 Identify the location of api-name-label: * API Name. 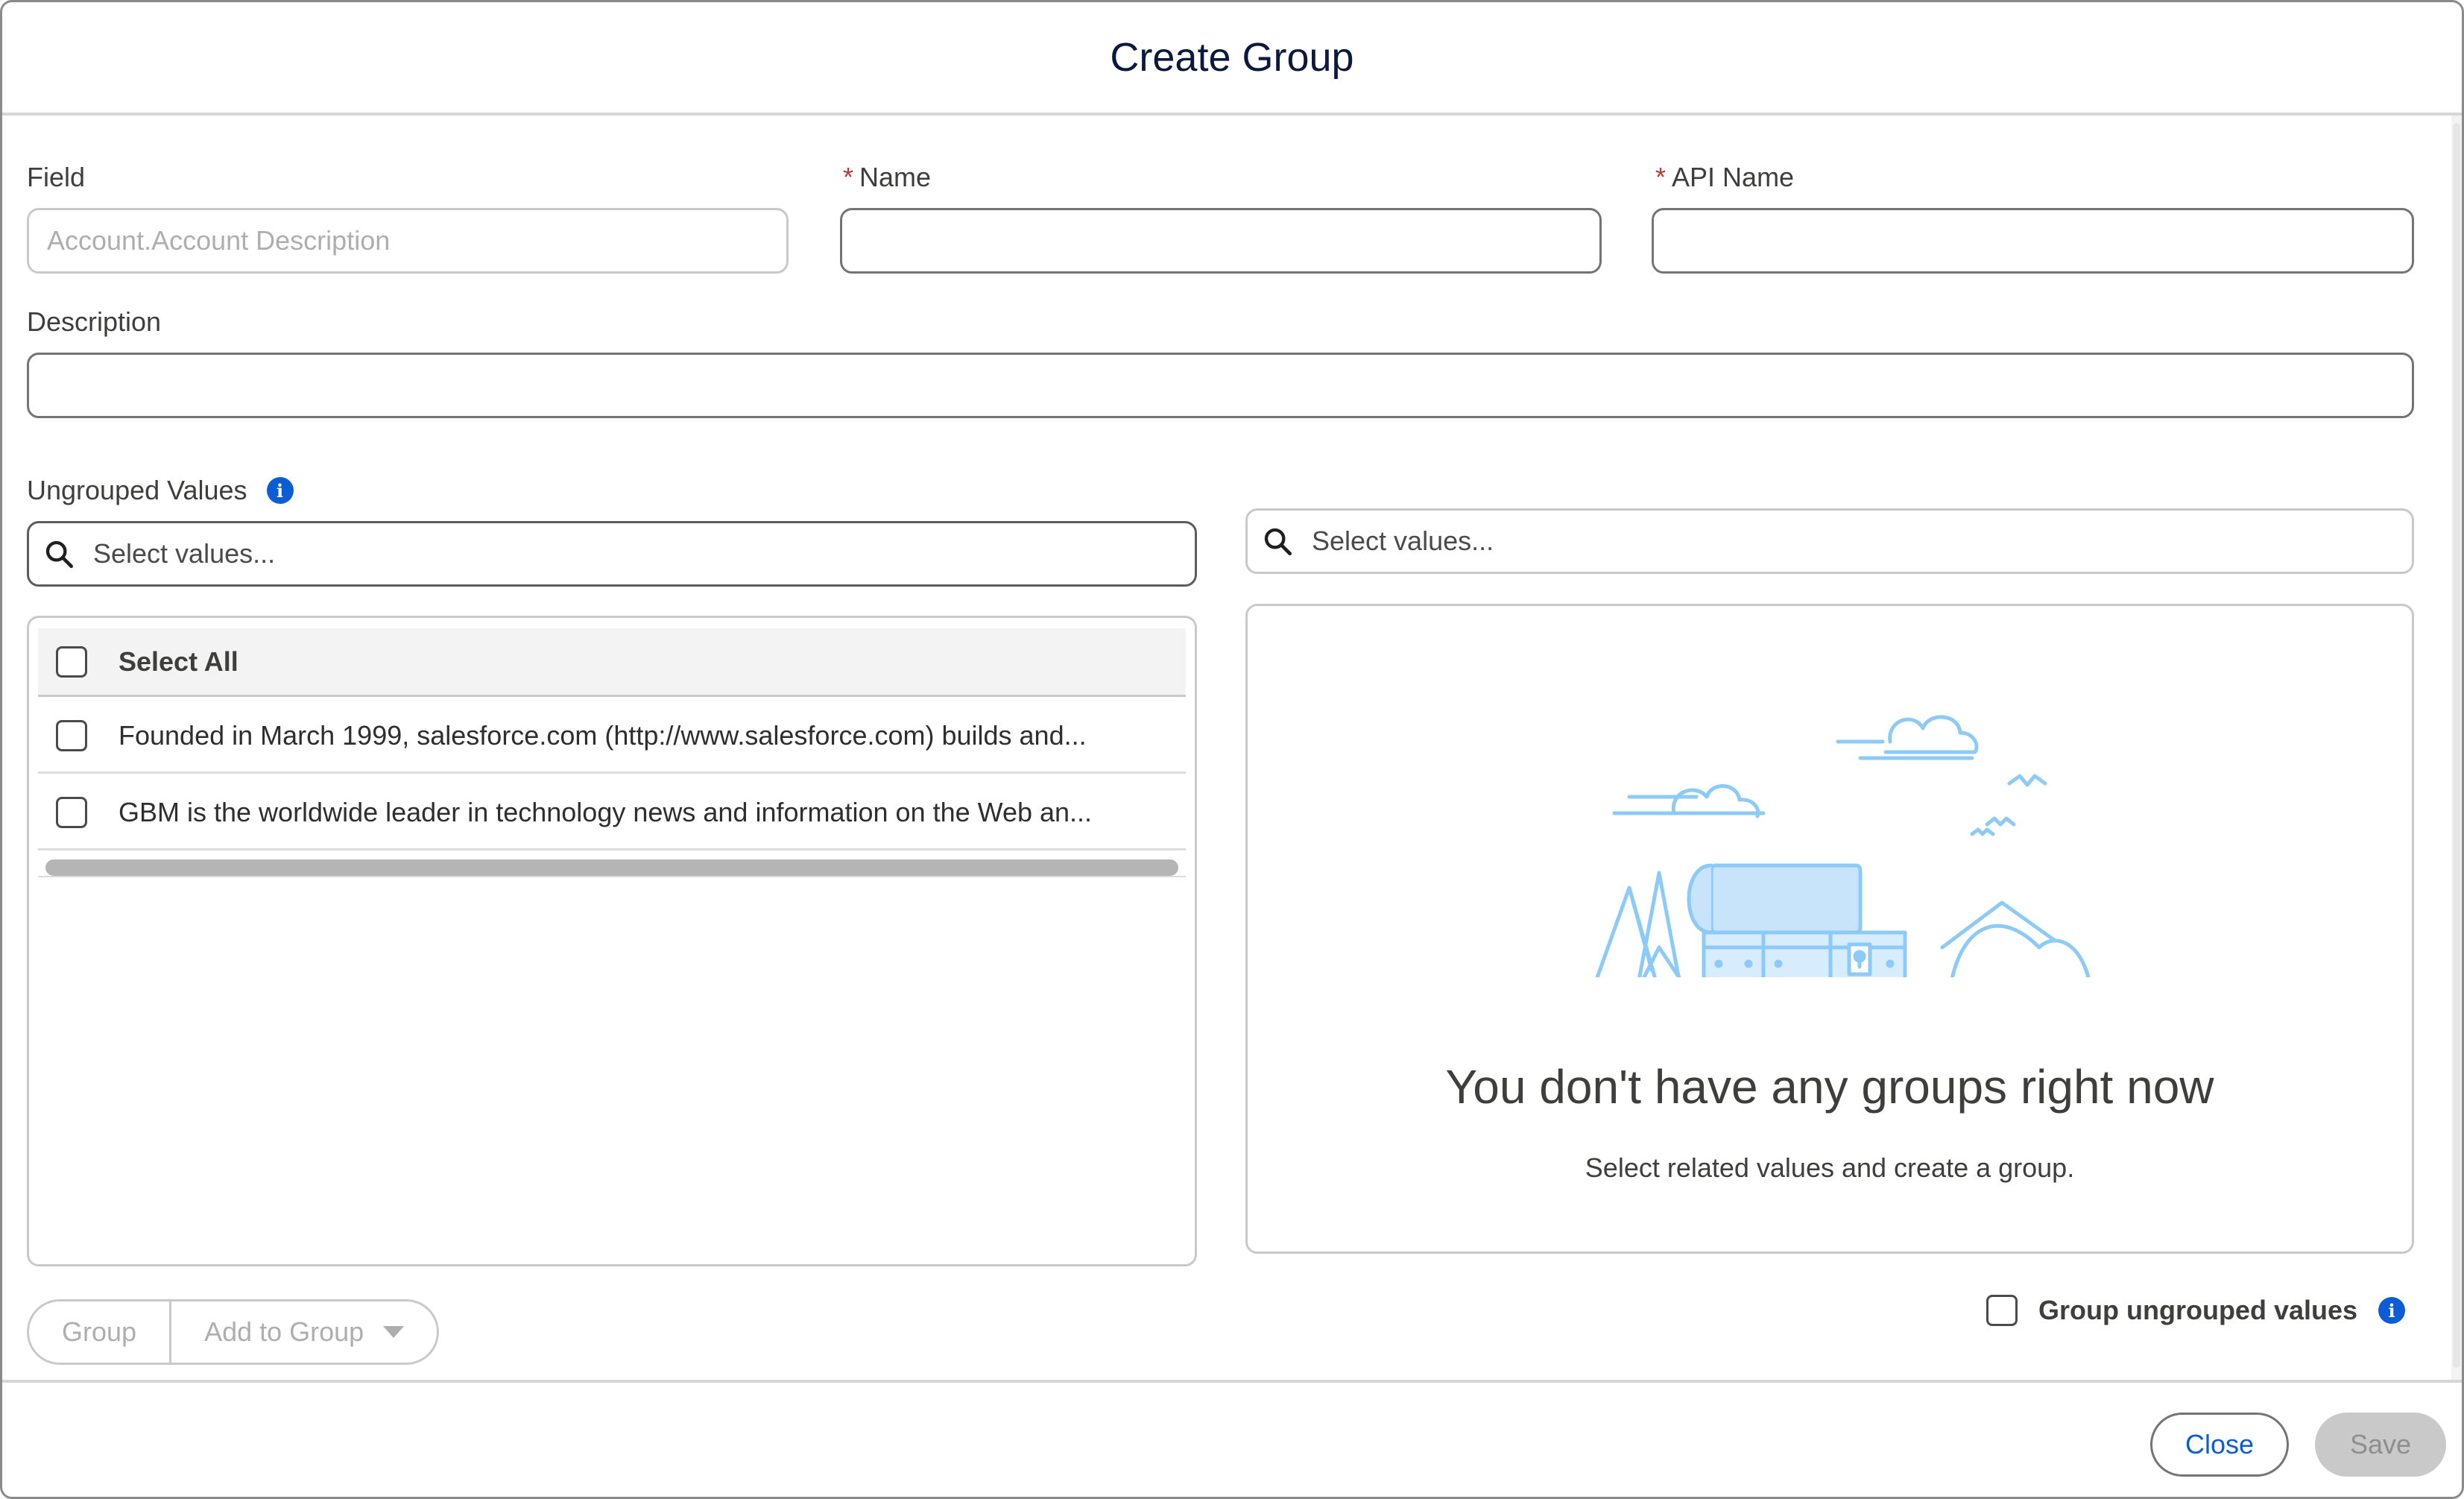
(1724, 177).